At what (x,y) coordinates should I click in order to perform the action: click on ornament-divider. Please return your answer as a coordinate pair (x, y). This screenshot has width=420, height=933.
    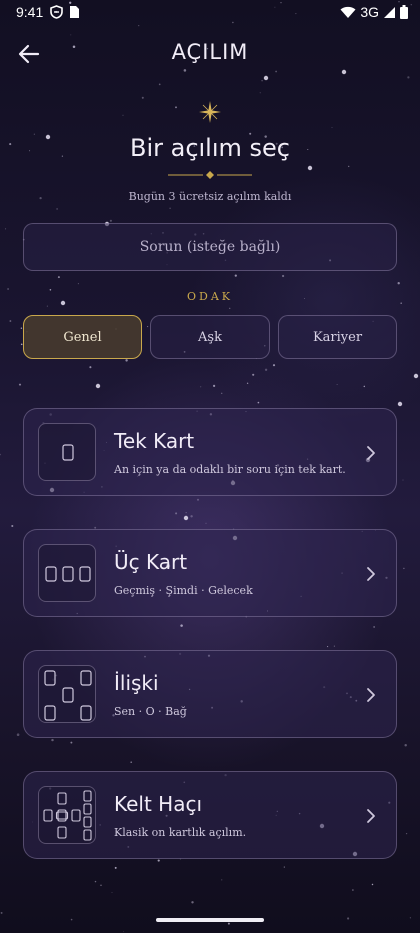
    Looking at the image, I should click on (210, 175).